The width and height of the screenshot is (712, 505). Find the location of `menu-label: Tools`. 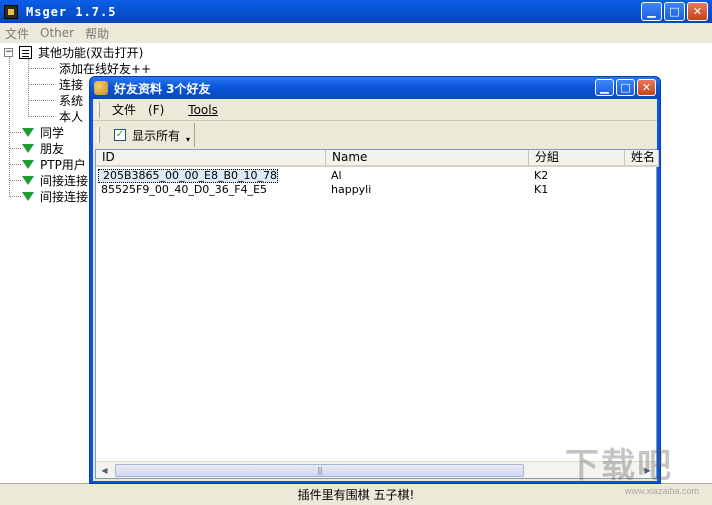

menu-label: Tools is located at coordinates (203, 109).